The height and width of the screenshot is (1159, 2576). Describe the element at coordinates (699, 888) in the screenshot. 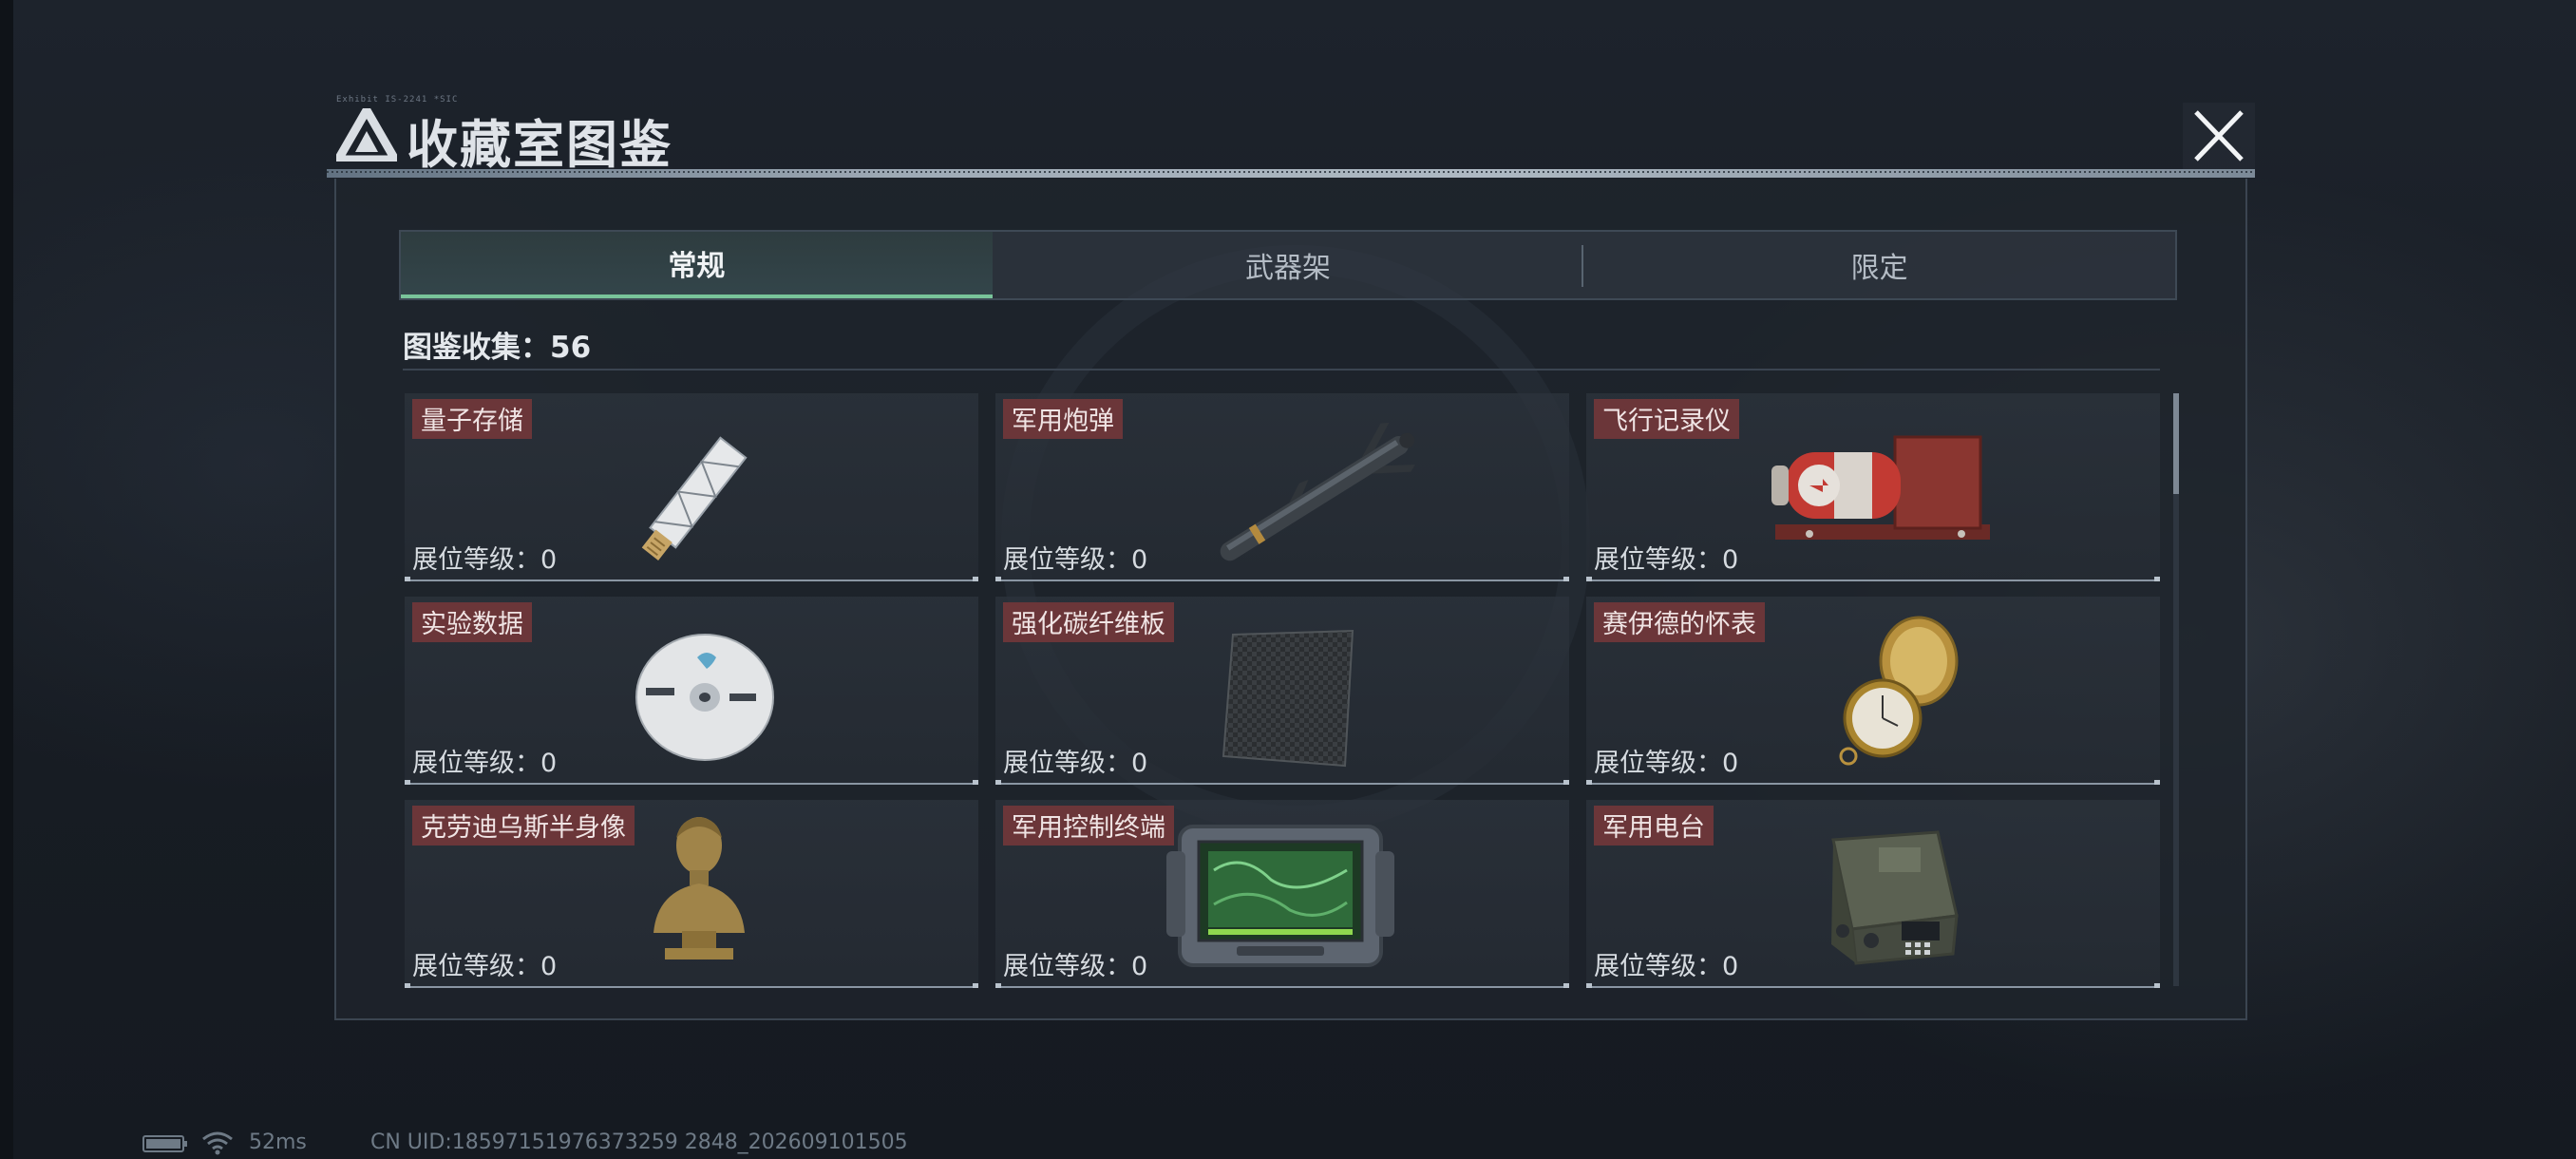

I see `bust-icon` at that location.